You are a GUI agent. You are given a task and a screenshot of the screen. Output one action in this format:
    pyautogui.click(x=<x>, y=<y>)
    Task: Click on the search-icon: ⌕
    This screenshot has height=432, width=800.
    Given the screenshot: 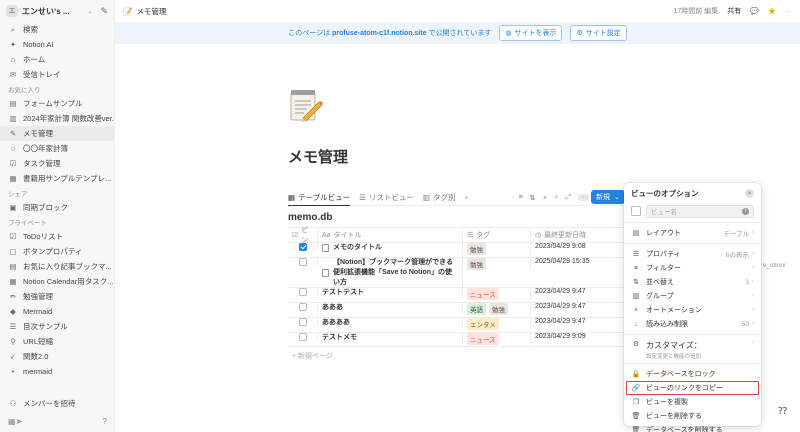 What is the action you would take?
    pyautogui.click(x=556, y=198)
    